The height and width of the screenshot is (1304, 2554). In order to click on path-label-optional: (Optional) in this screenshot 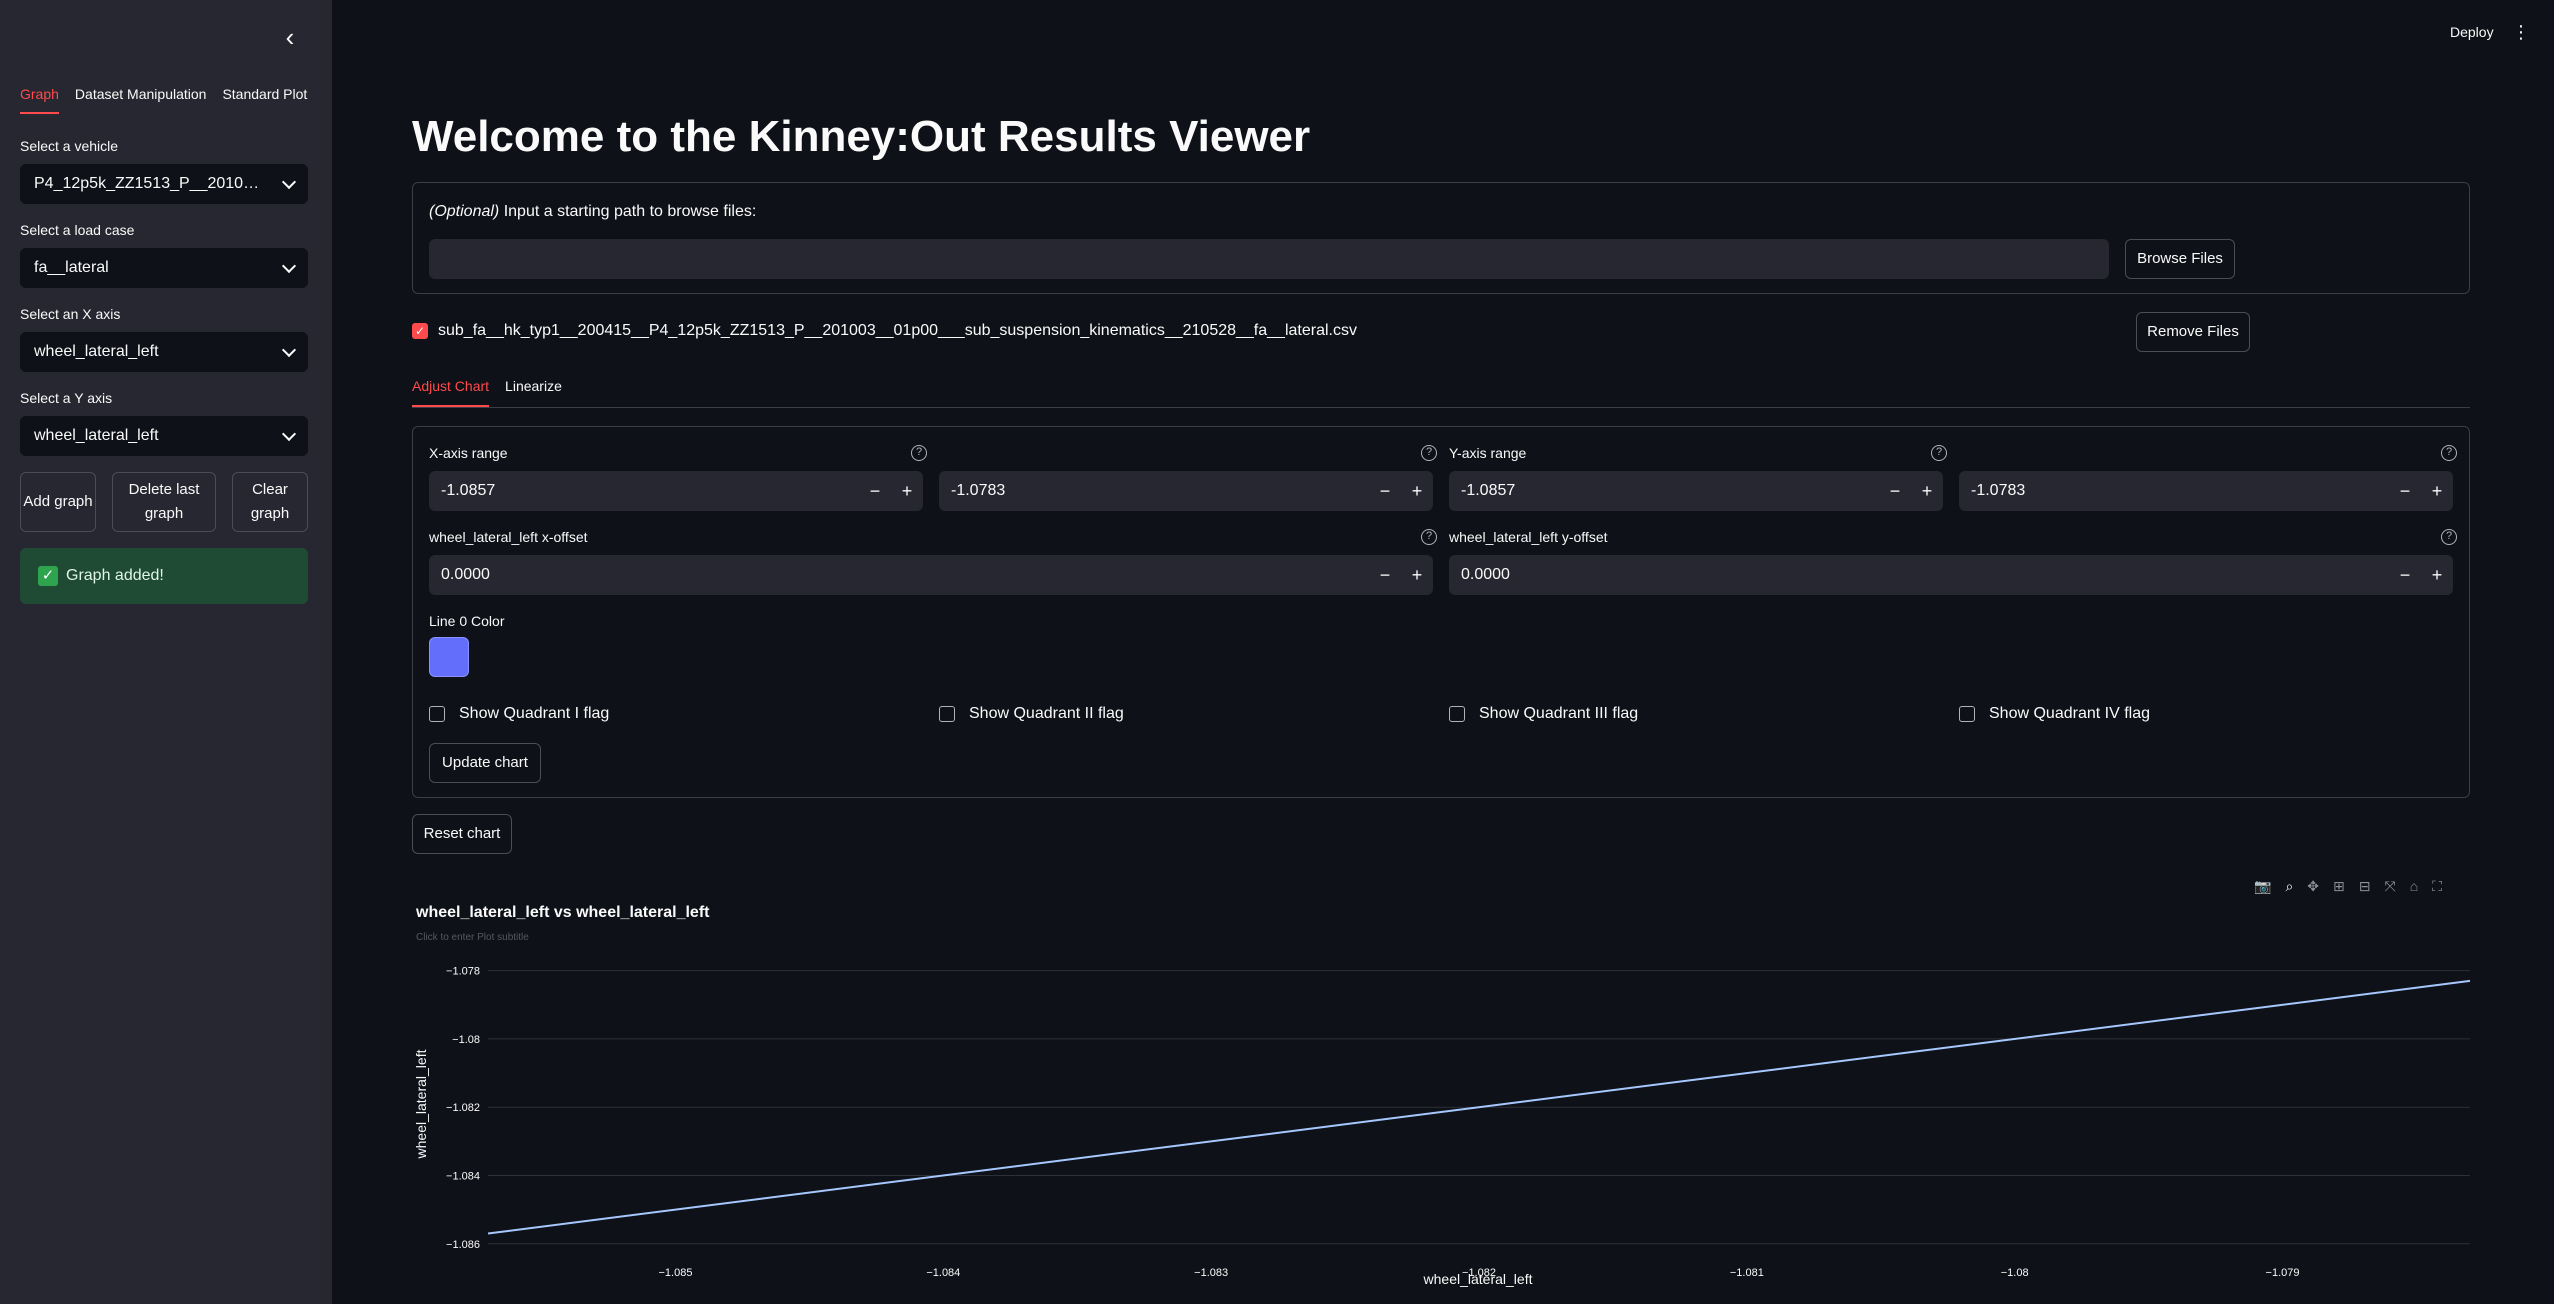, I will do `click(464, 211)`.